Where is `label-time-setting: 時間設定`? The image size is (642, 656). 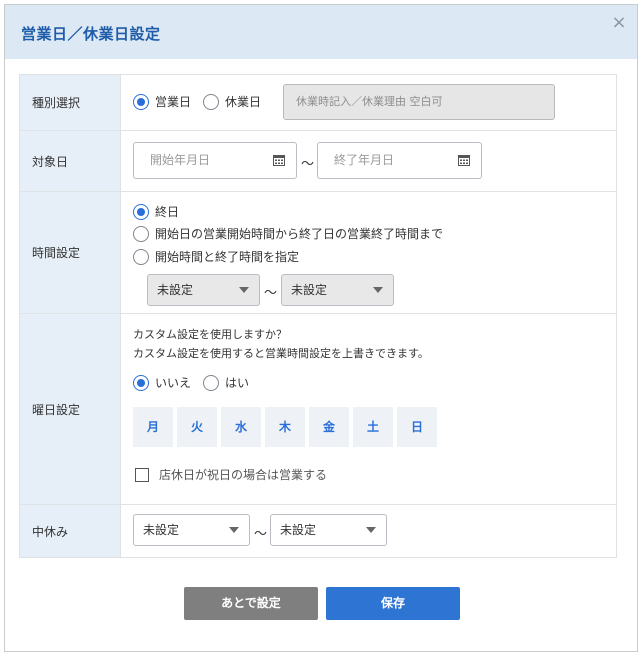 label-time-setting: 時間設定 is located at coordinates (70, 252).